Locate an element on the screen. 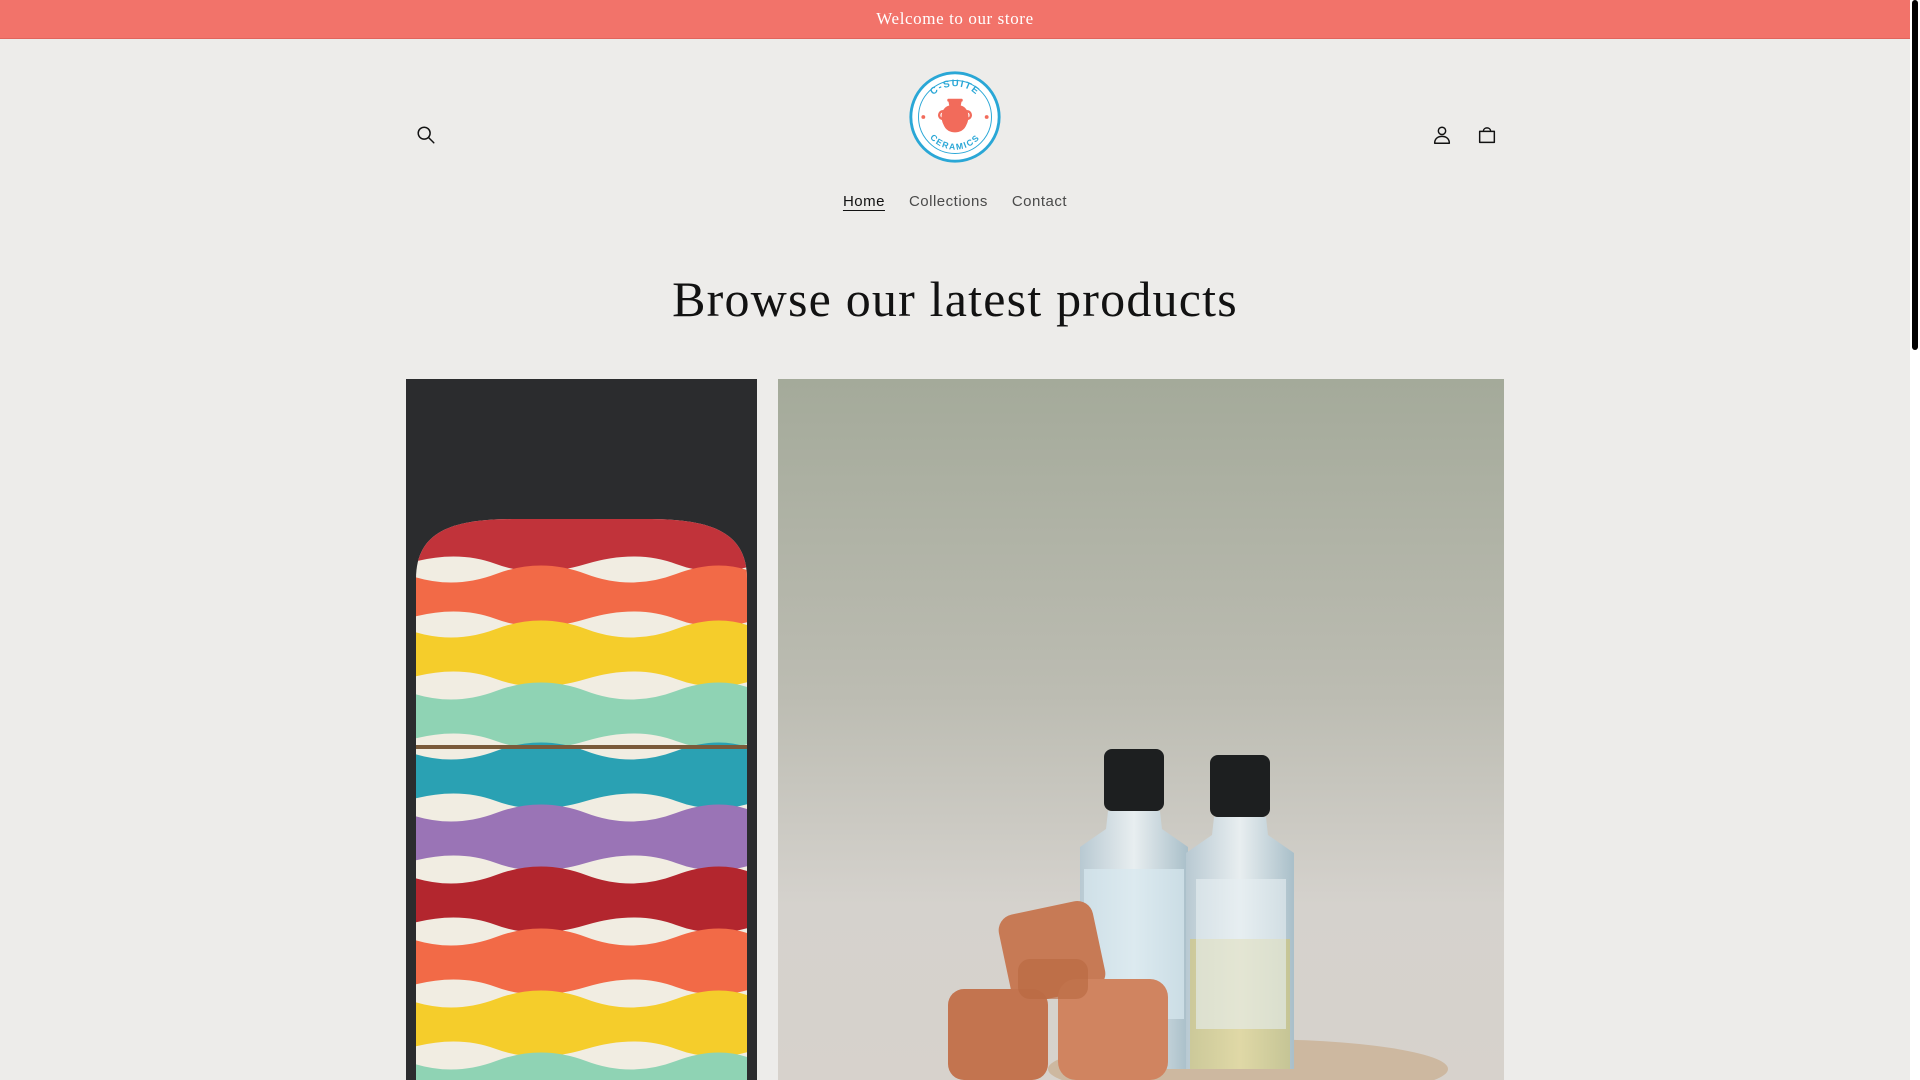  page-scrollbar is located at coordinates (1915, 540).